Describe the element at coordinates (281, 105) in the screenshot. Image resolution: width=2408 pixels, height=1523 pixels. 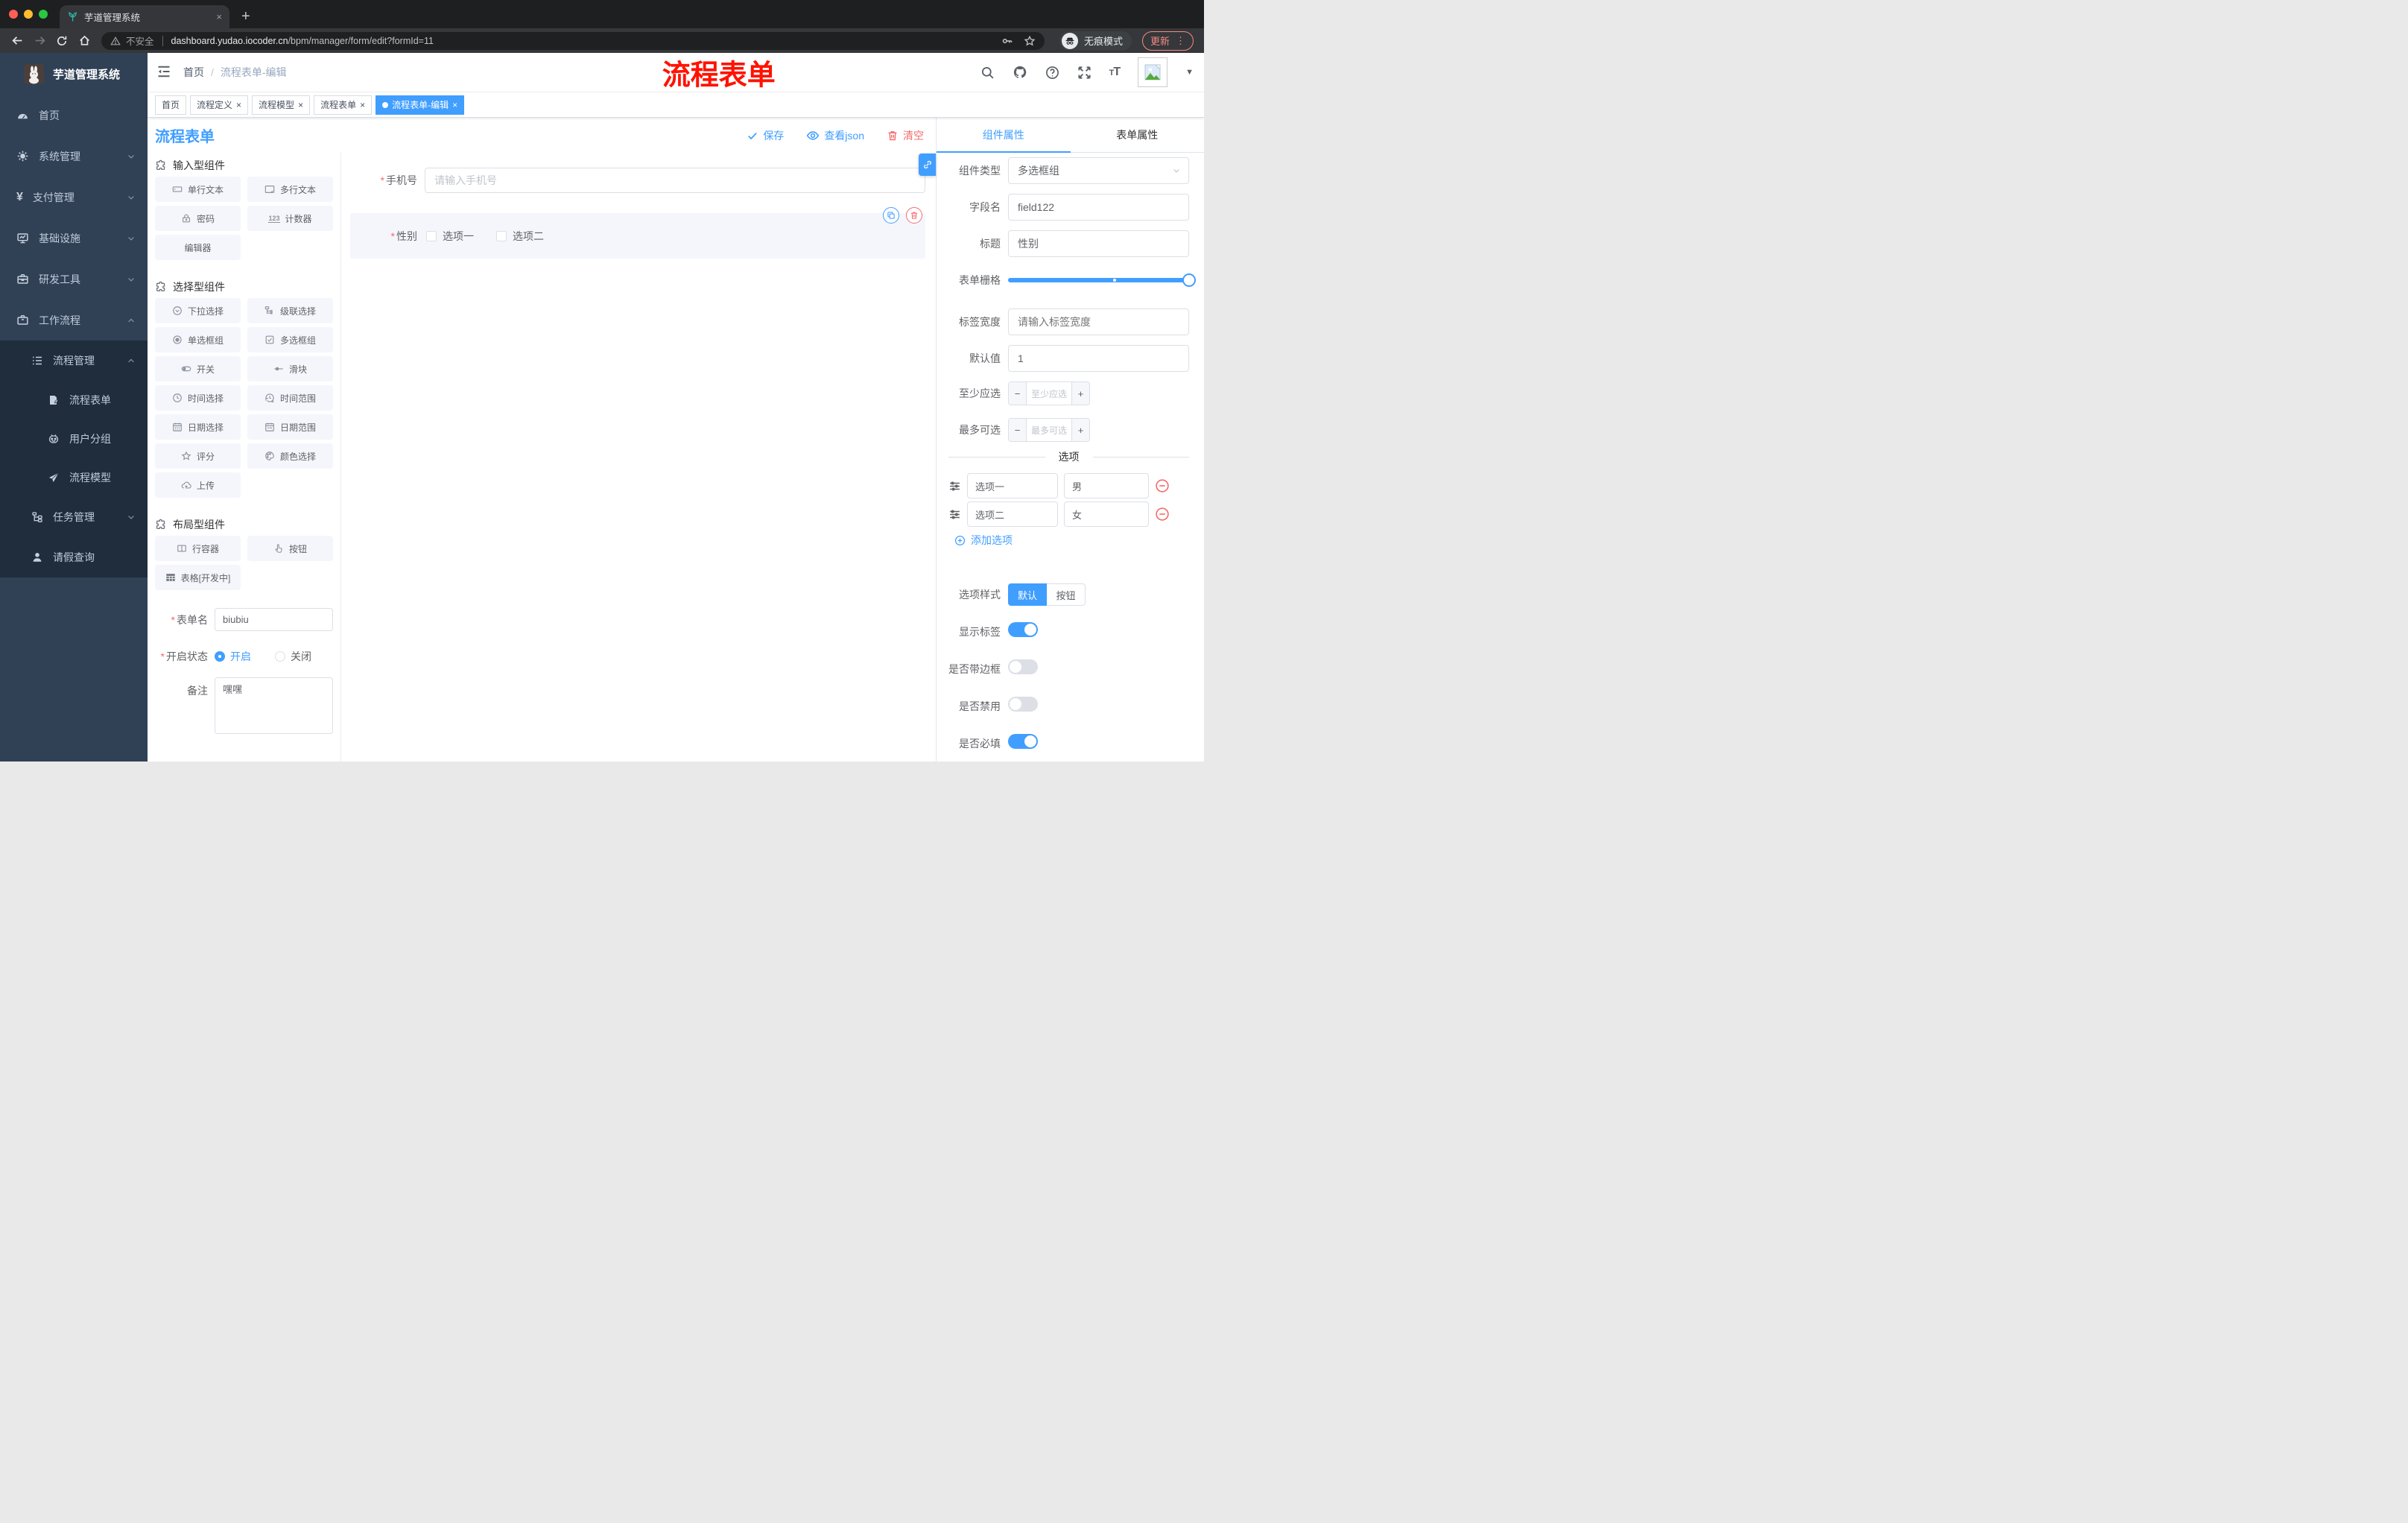
I see `tag-process-model: 流程模型 ×` at that location.